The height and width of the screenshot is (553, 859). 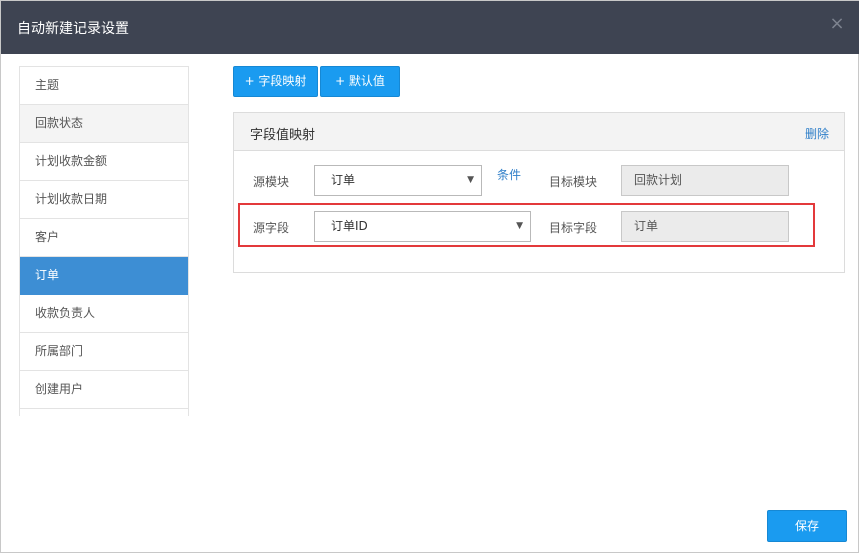 I want to click on source-field-select: 订单ID ▼, so click(x=422, y=226).